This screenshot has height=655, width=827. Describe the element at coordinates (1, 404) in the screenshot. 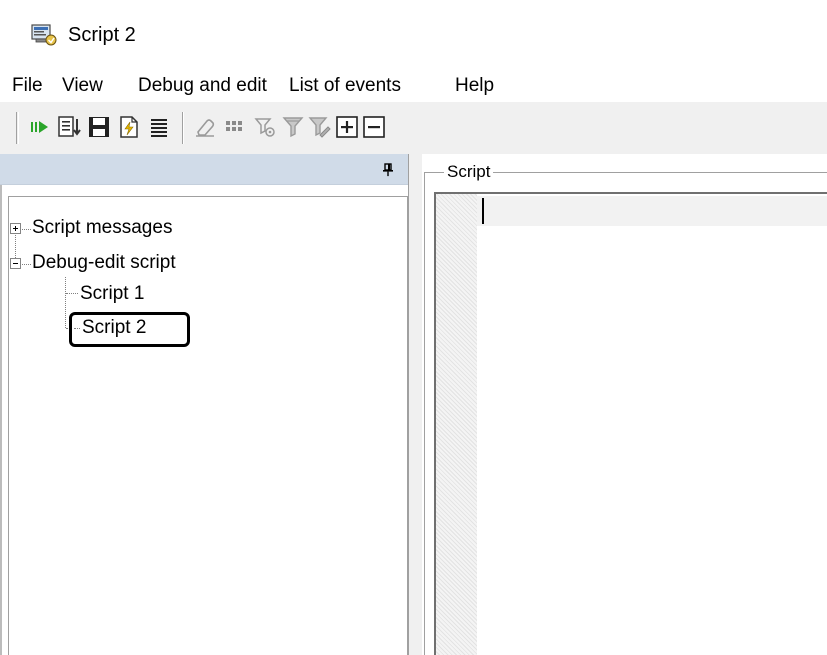

I see `panel-border` at that location.